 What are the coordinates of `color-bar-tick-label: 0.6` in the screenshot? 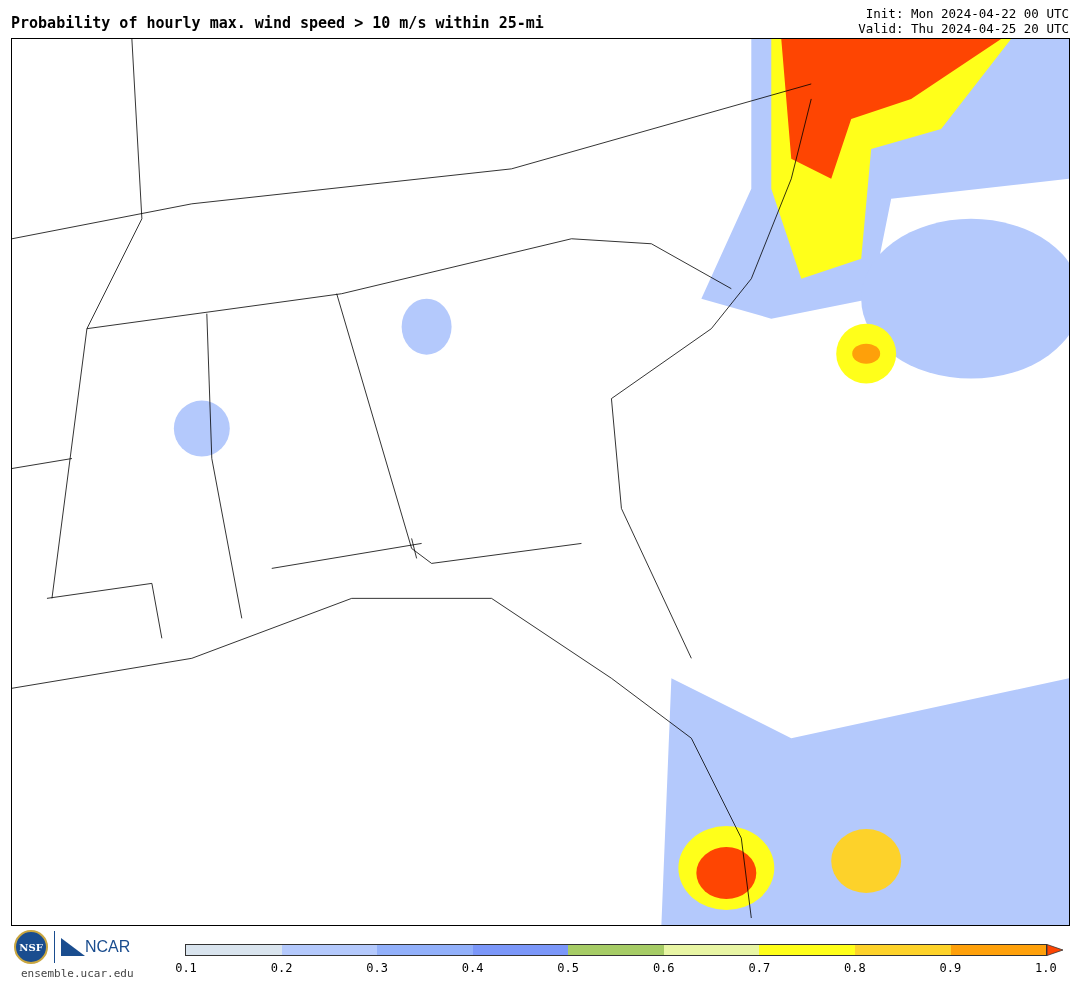 It's located at (663, 968).